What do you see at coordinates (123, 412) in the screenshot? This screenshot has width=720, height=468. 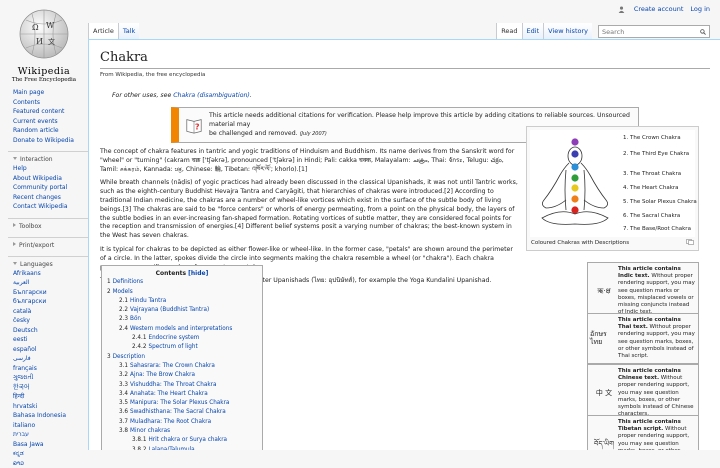 I see `toc-number: 3.6` at bounding box center [123, 412].